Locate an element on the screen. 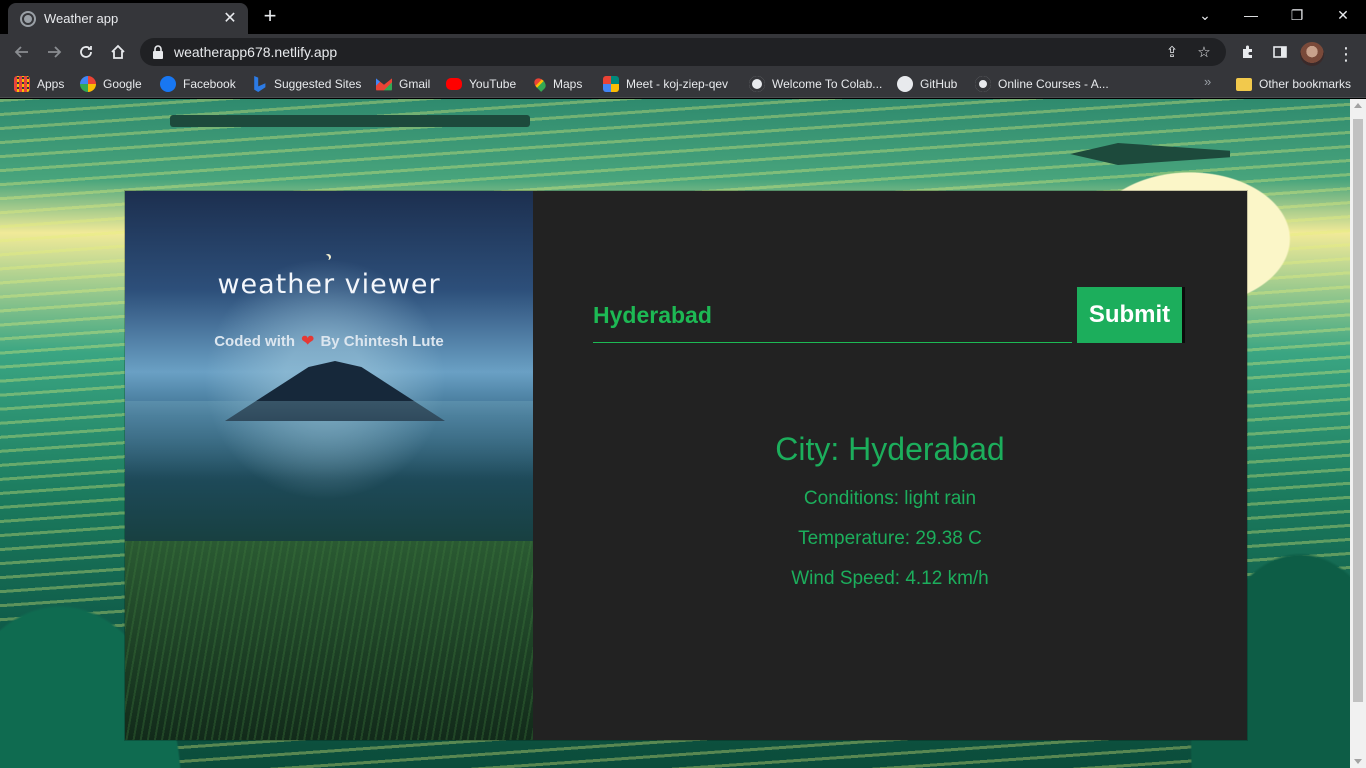  meet-icon is located at coordinates (611, 84).